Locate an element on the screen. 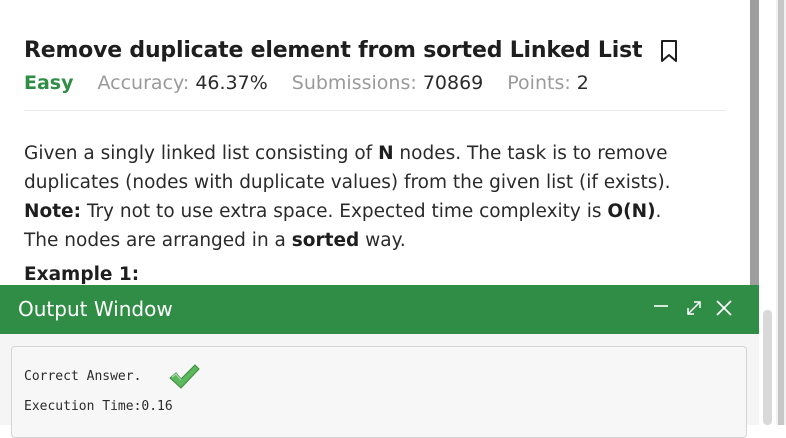 The width and height of the screenshot is (786, 438). difficulty-badge: Easy is located at coordinates (49, 83).